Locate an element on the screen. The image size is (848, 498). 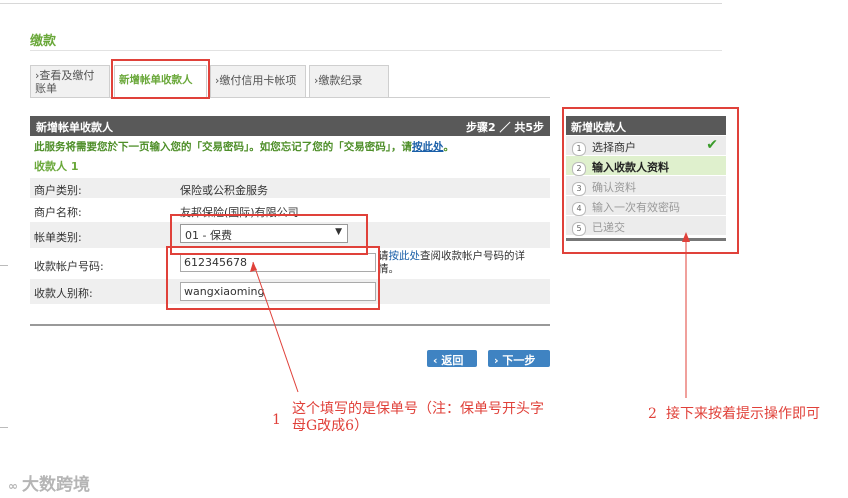
arrowhead-2-icon is located at coordinates (686, 237).